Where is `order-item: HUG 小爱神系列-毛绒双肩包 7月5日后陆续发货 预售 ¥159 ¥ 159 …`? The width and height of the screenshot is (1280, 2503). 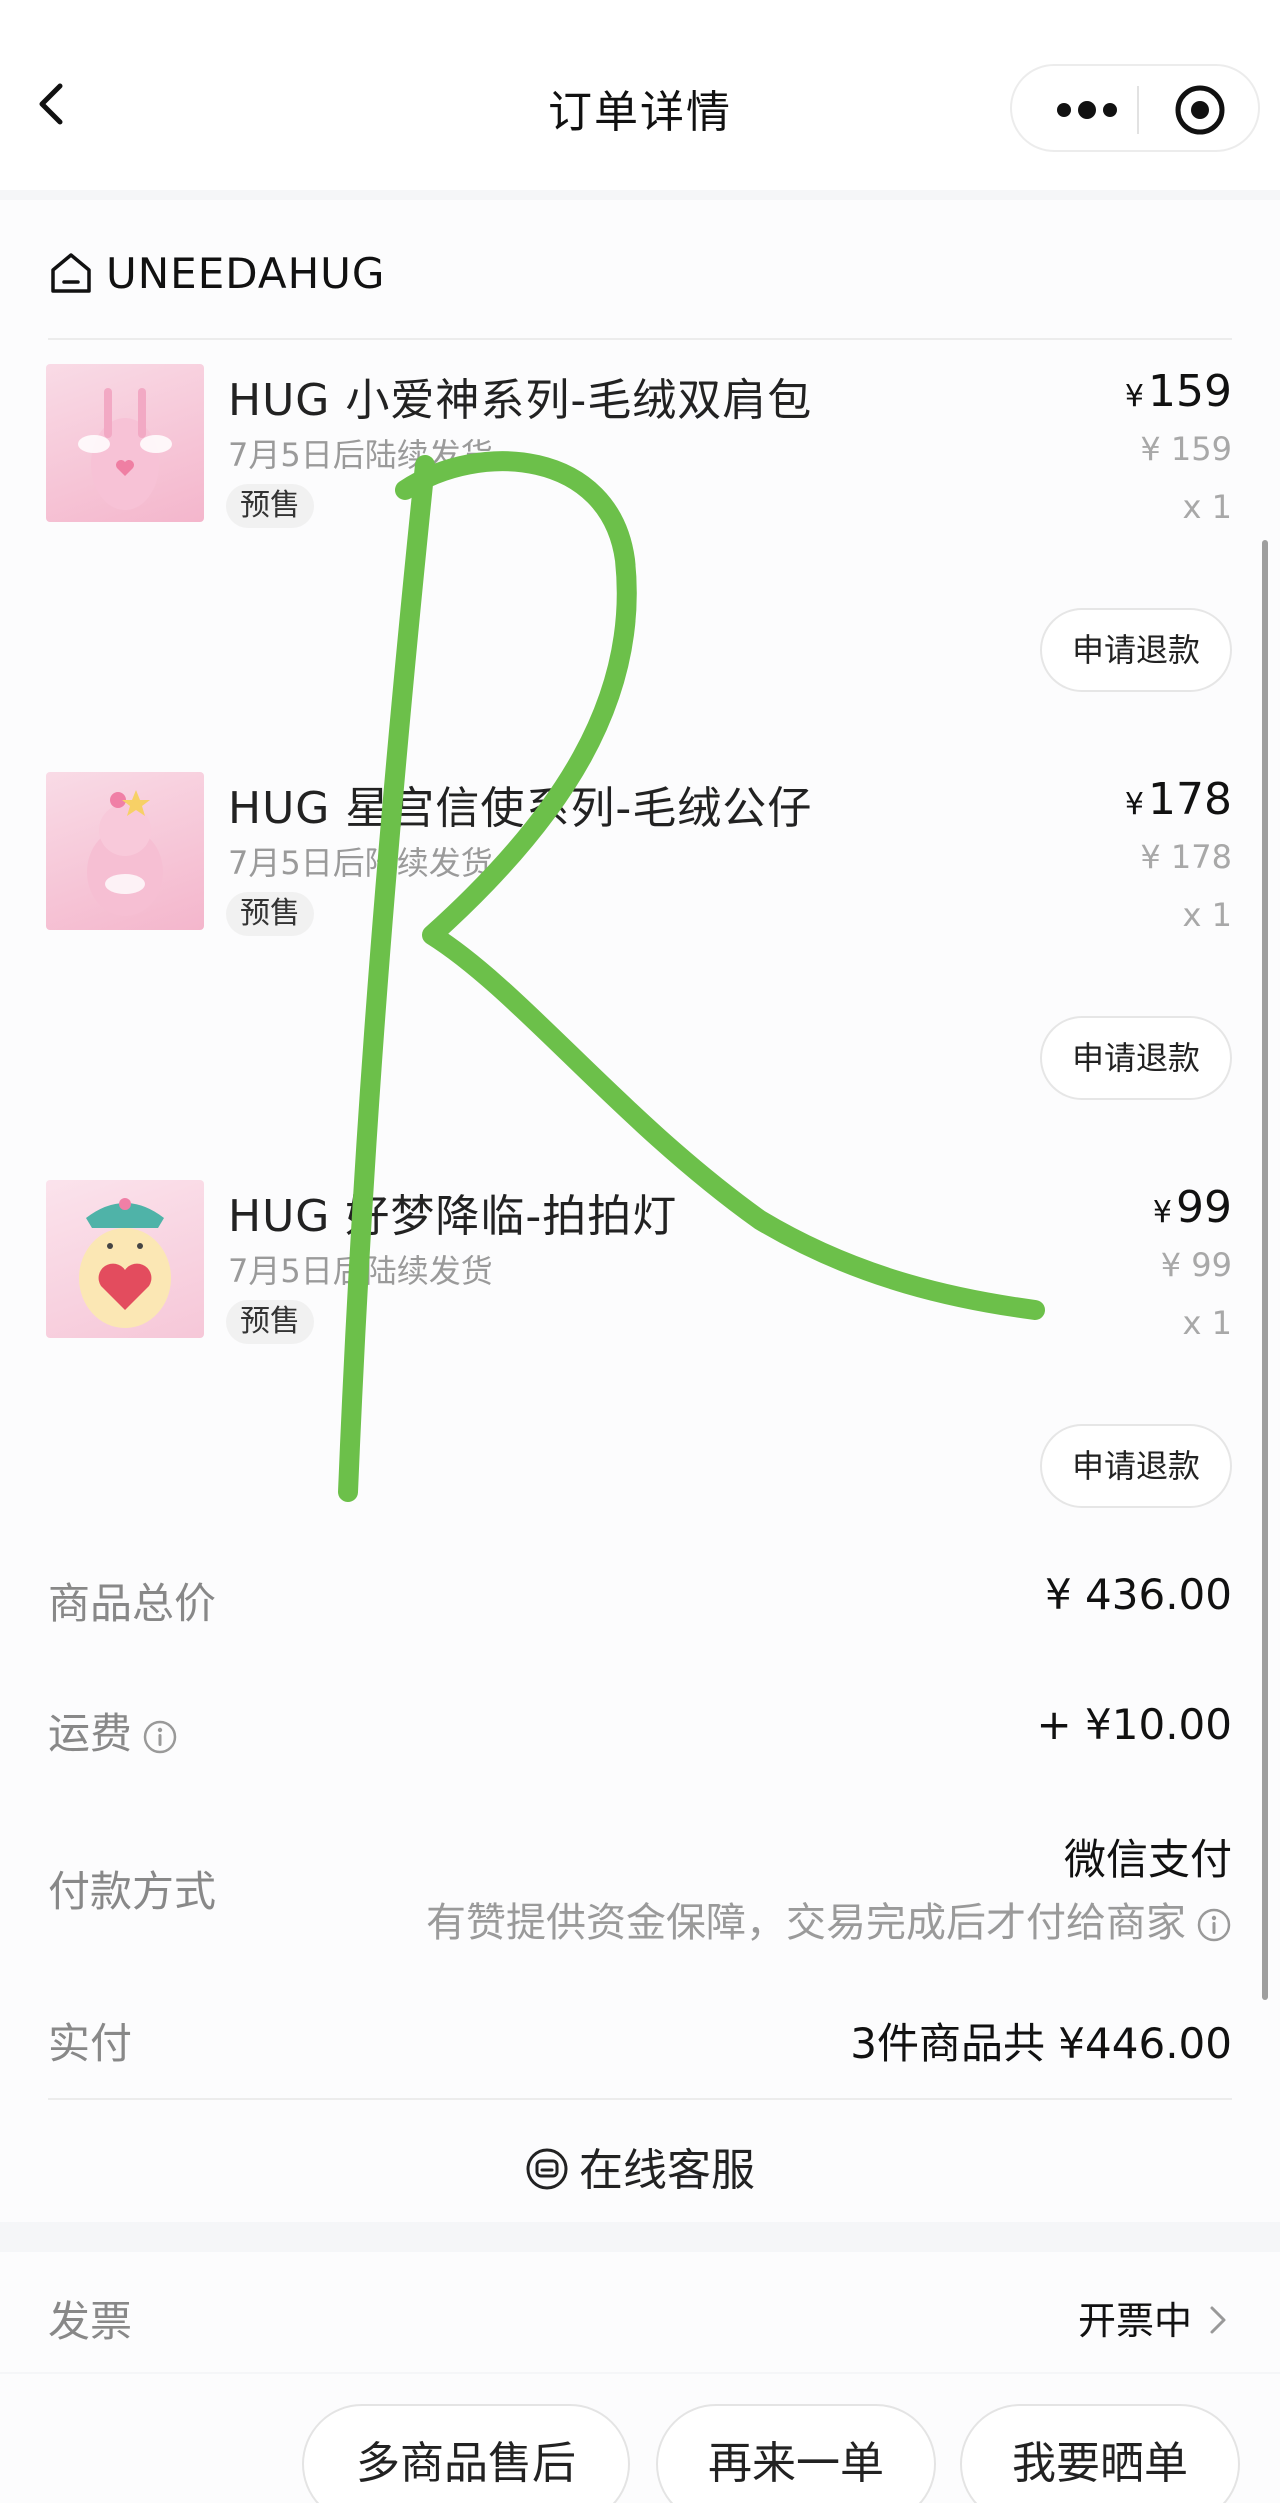 order-item: HUG 小爱神系列-毛绒双肩包 7月5日后陆续发货 预售 ¥159 ¥ 159 … is located at coordinates (640, 544).